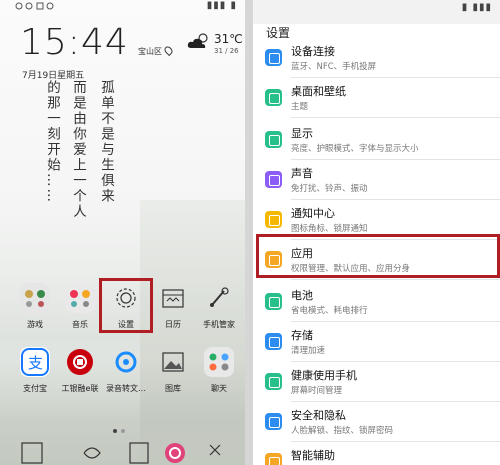  Describe the element at coordinates (249, 232) in the screenshot. I see `image-divider` at that location.